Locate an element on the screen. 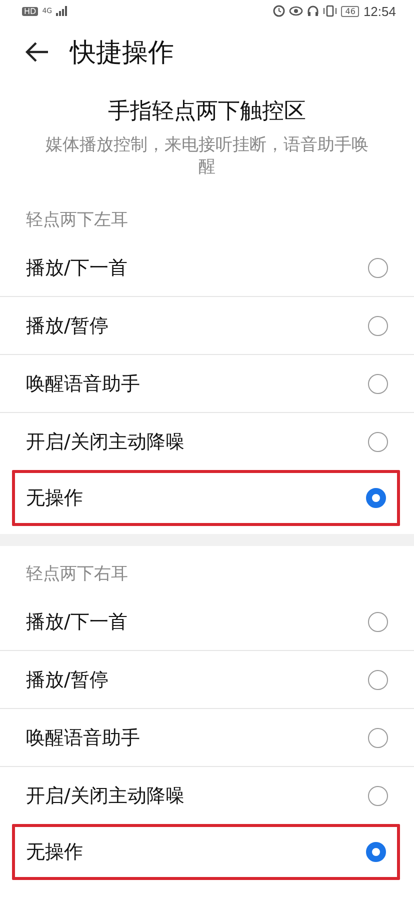  description: 媒体播放控制，来电接听挂断，语音助手唤醒 is located at coordinates (207, 156).